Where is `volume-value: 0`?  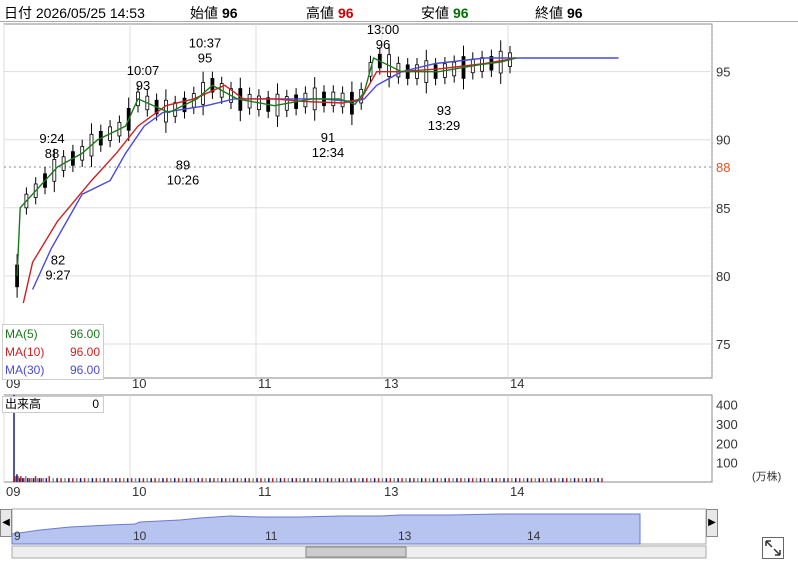 volume-value: 0 is located at coordinates (95, 404).